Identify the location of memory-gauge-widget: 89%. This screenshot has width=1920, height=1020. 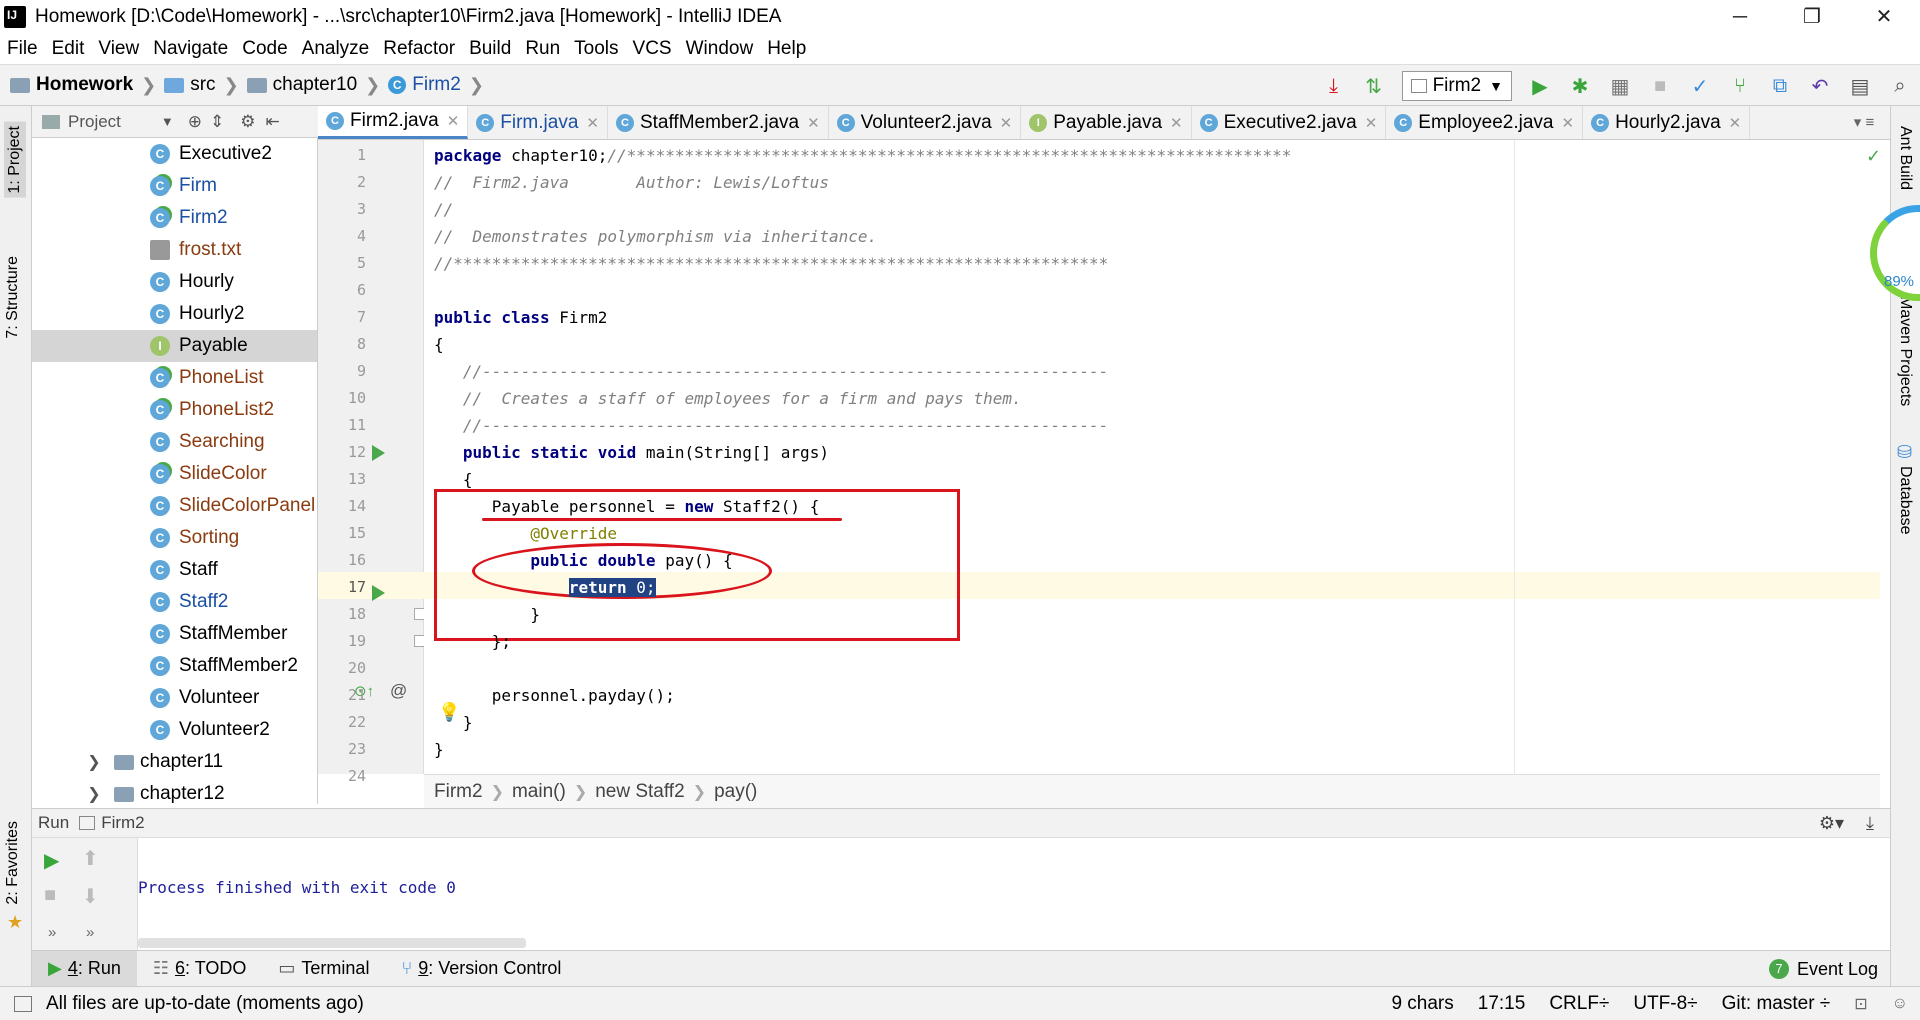
(1893, 253).